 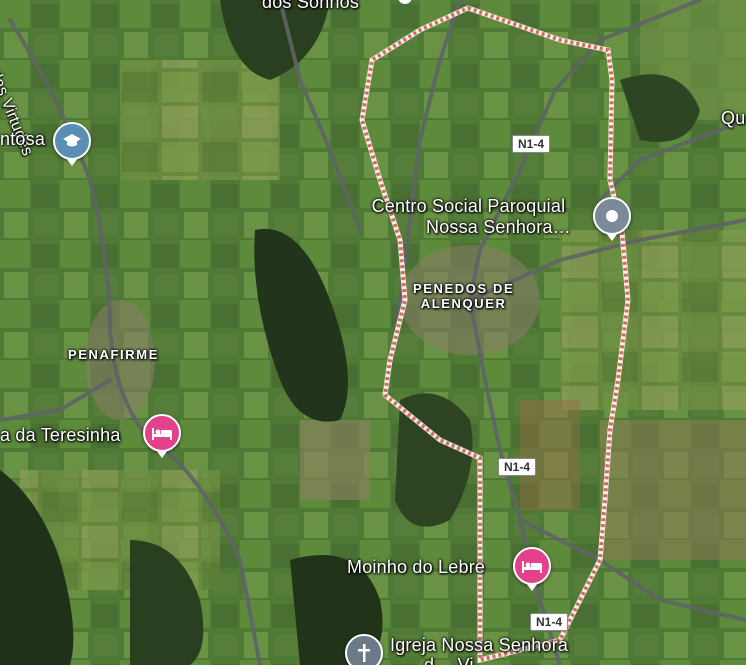 What do you see at coordinates (72, 144) in the screenshot?
I see `school-icon` at bounding box center [72, 144].